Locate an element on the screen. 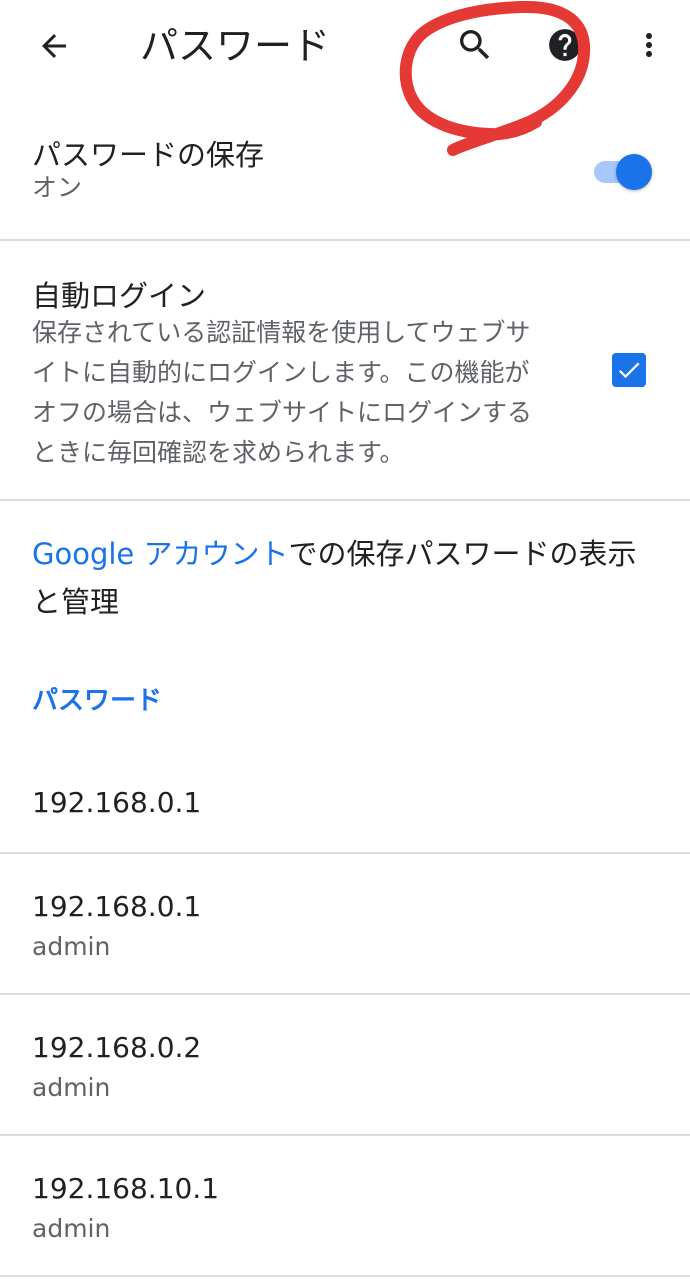  back-button is located at coordinates (54, 46).